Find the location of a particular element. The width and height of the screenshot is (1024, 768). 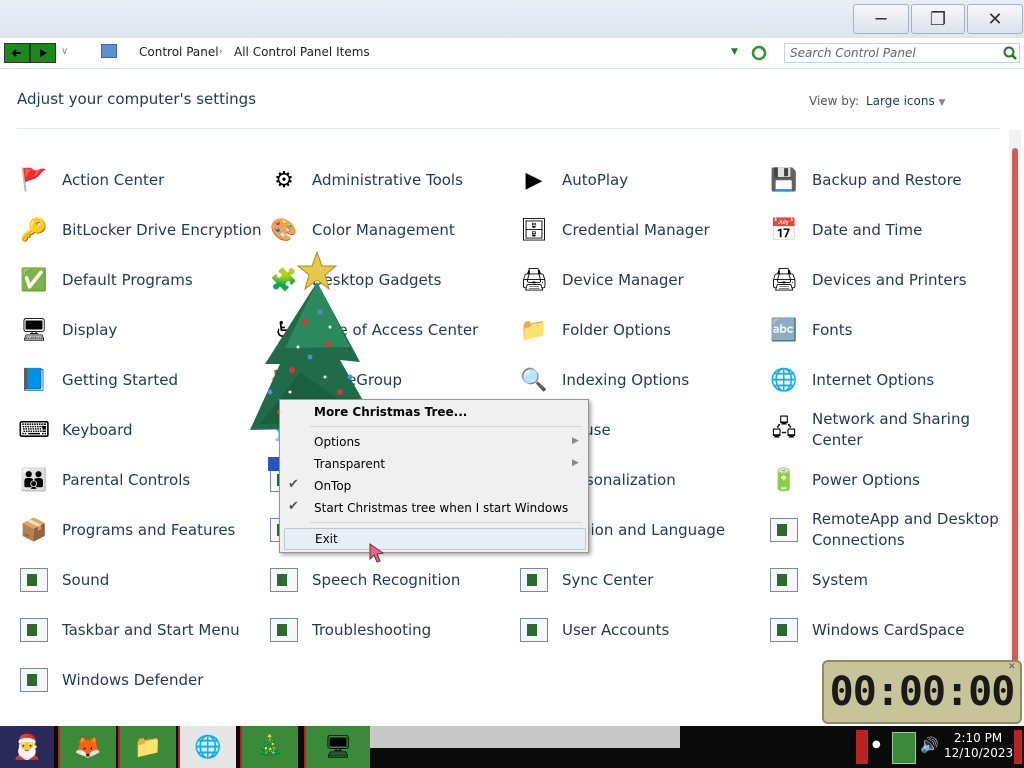

back-button is located at coordinates (17, 53).